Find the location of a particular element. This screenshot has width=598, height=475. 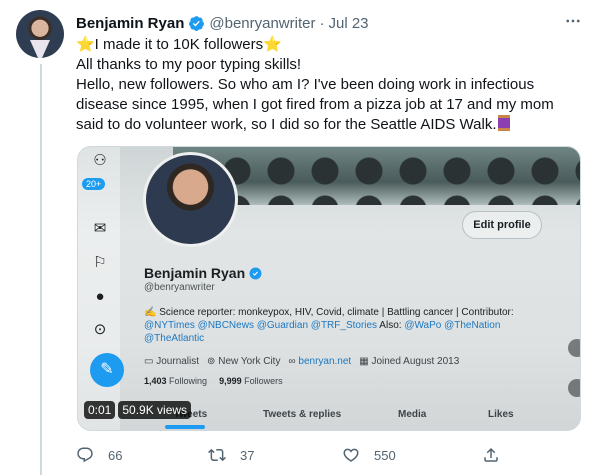

video-overlay: 0:01 50.9K views is located at coordinates (138, 410).